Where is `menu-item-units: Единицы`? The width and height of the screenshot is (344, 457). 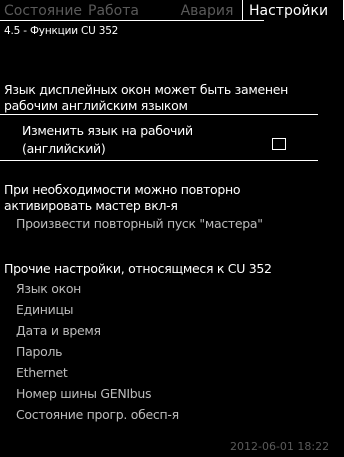
menu-item-units: Единицы is located at coordinates (45, 309).